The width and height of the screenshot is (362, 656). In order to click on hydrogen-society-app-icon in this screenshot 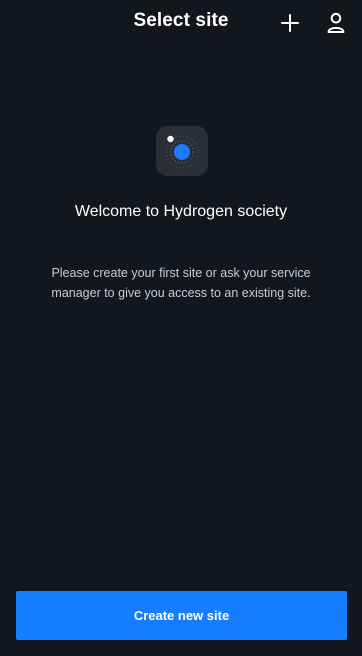, I will do `click(182, 151)`.